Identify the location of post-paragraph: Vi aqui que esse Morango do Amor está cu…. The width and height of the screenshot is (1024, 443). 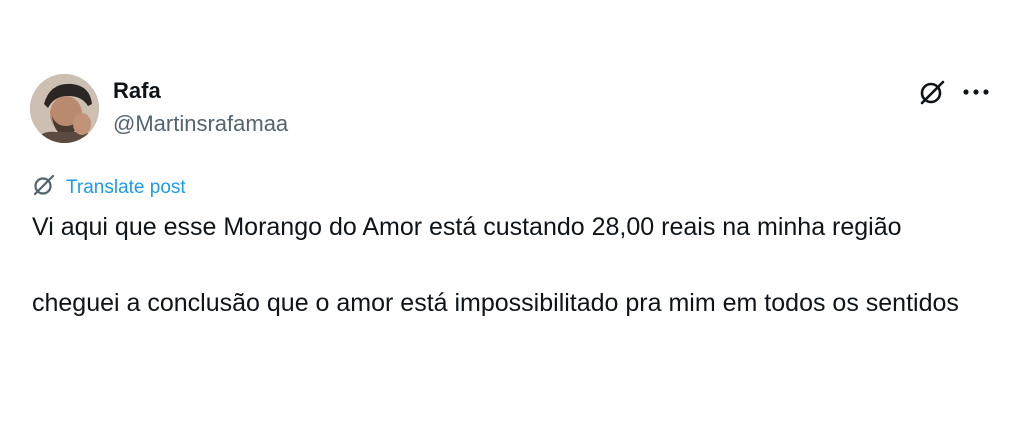
(467, 227).